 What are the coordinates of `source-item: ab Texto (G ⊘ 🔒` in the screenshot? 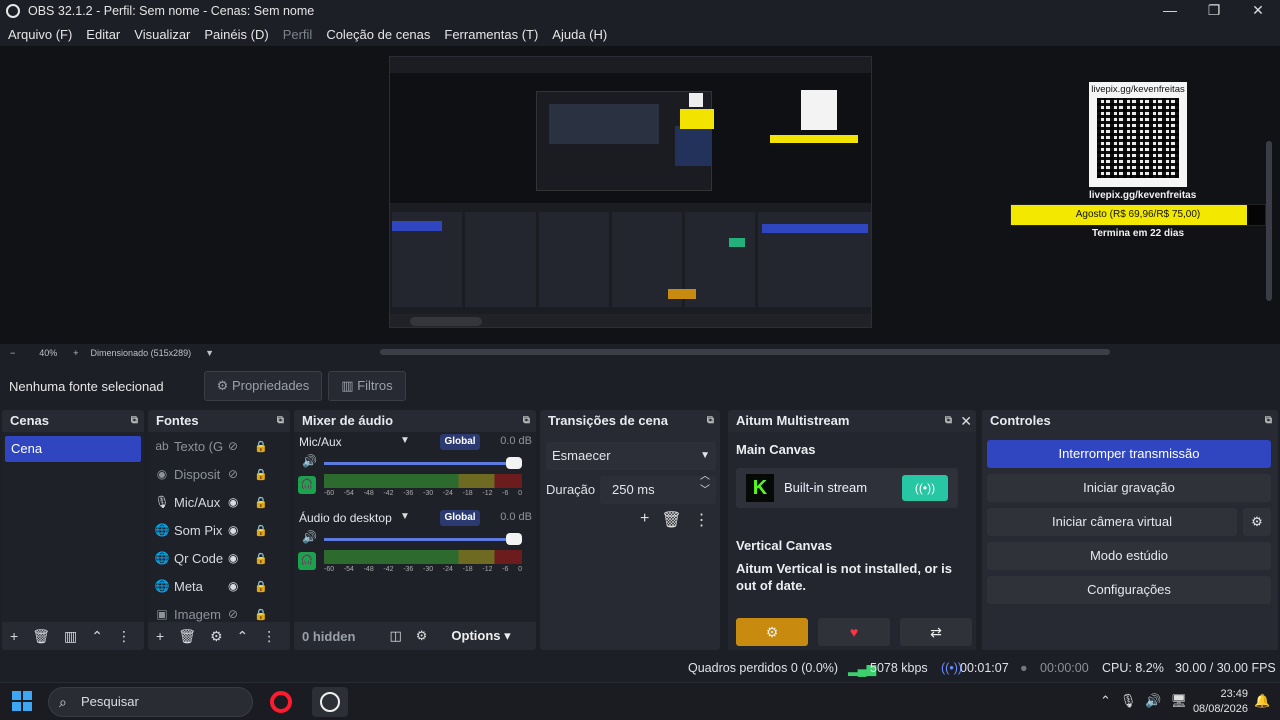 It's located at (219, 446).